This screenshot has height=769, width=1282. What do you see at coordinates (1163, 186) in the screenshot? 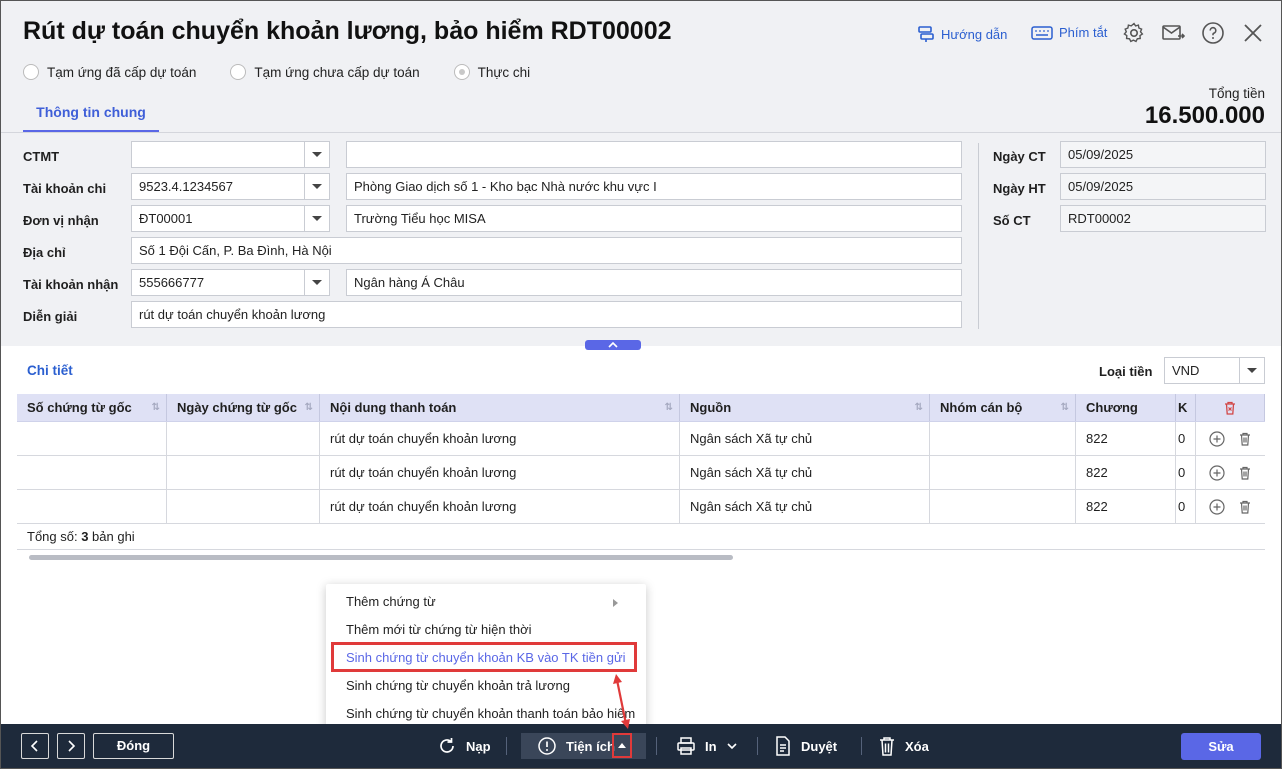
I see `ngay-ht-field: 05/09/2025` at bounding box center [1163, 186].